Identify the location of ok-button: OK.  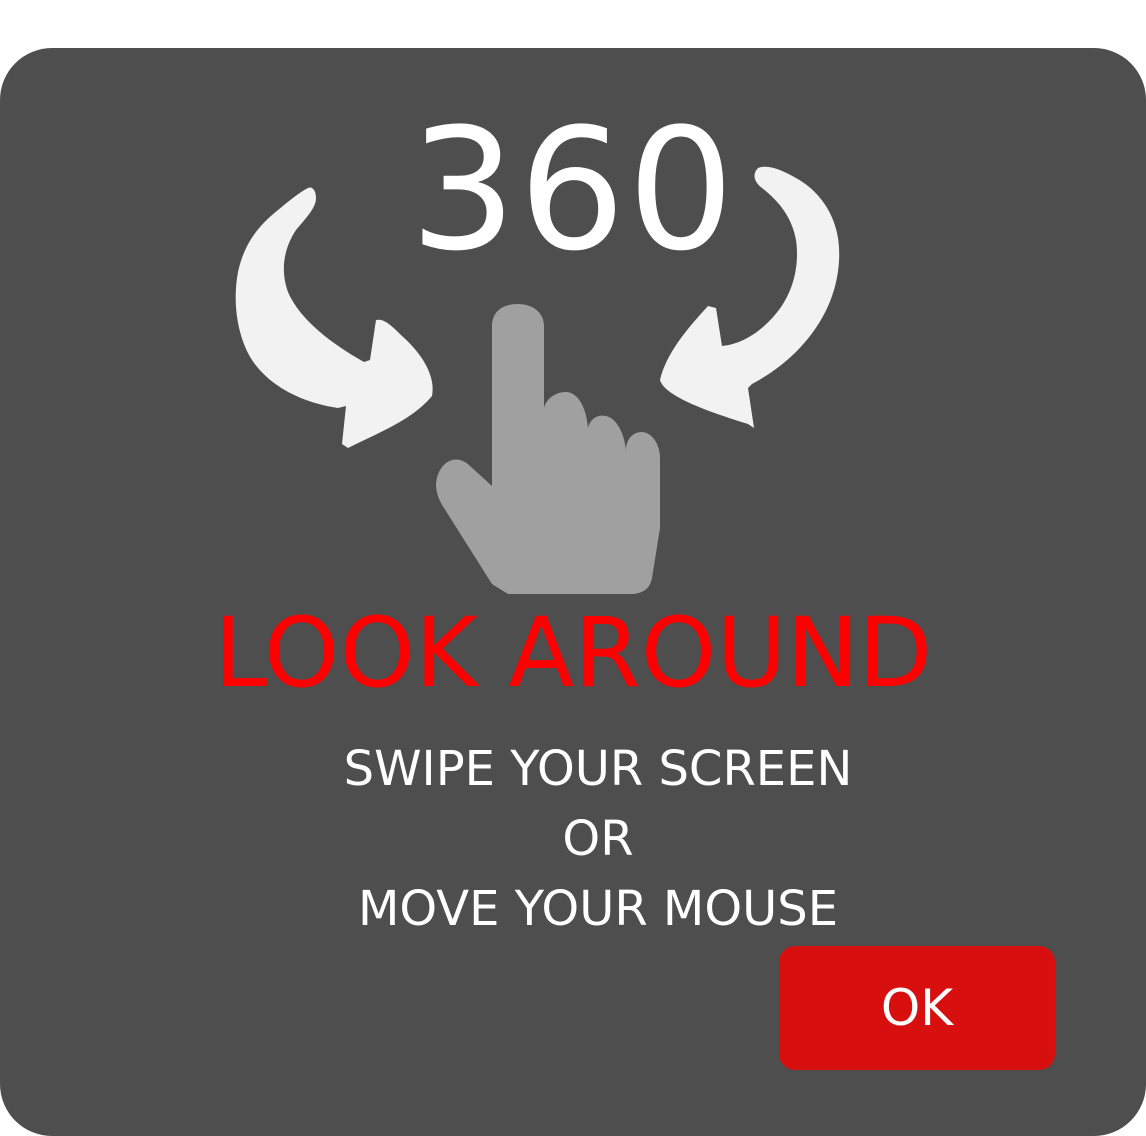
(917, 1008).